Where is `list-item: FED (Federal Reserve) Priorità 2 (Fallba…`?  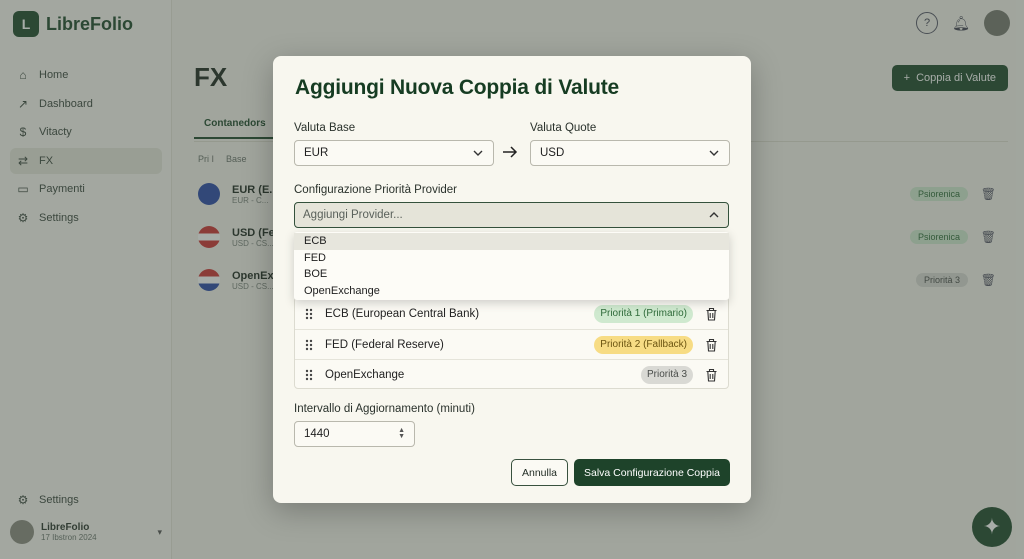
list-item: FED (Federal Reserve) Priorità 2 (Fallba… is located at coordinates (511, 344).